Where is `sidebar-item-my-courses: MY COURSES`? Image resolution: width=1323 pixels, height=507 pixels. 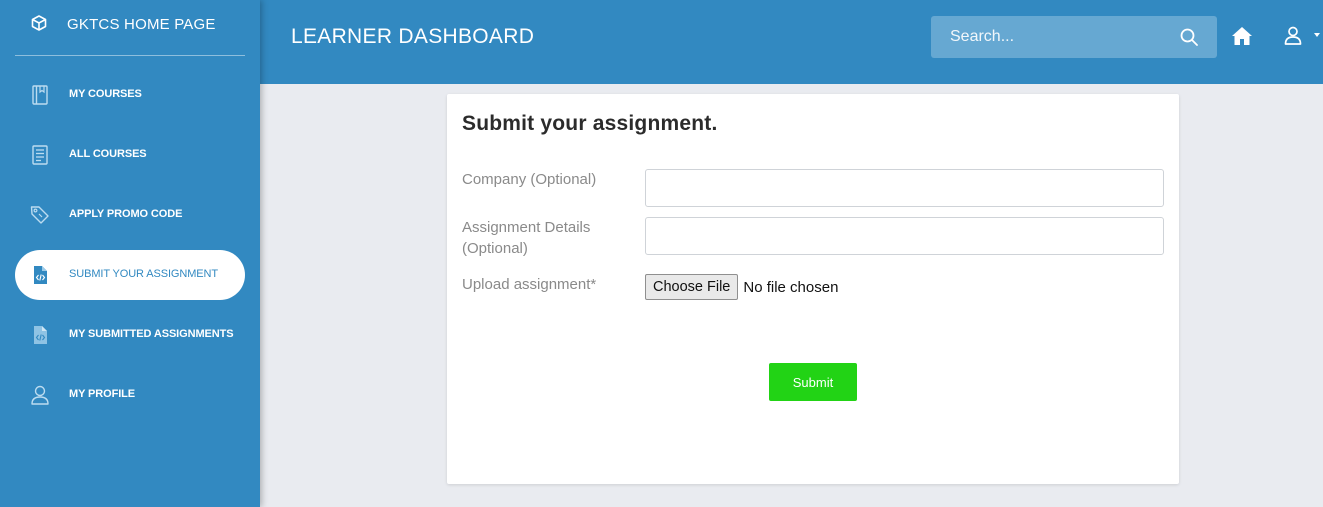
sidebar-item-my-courses: MY COURSES is located at coordinates (130, 95).